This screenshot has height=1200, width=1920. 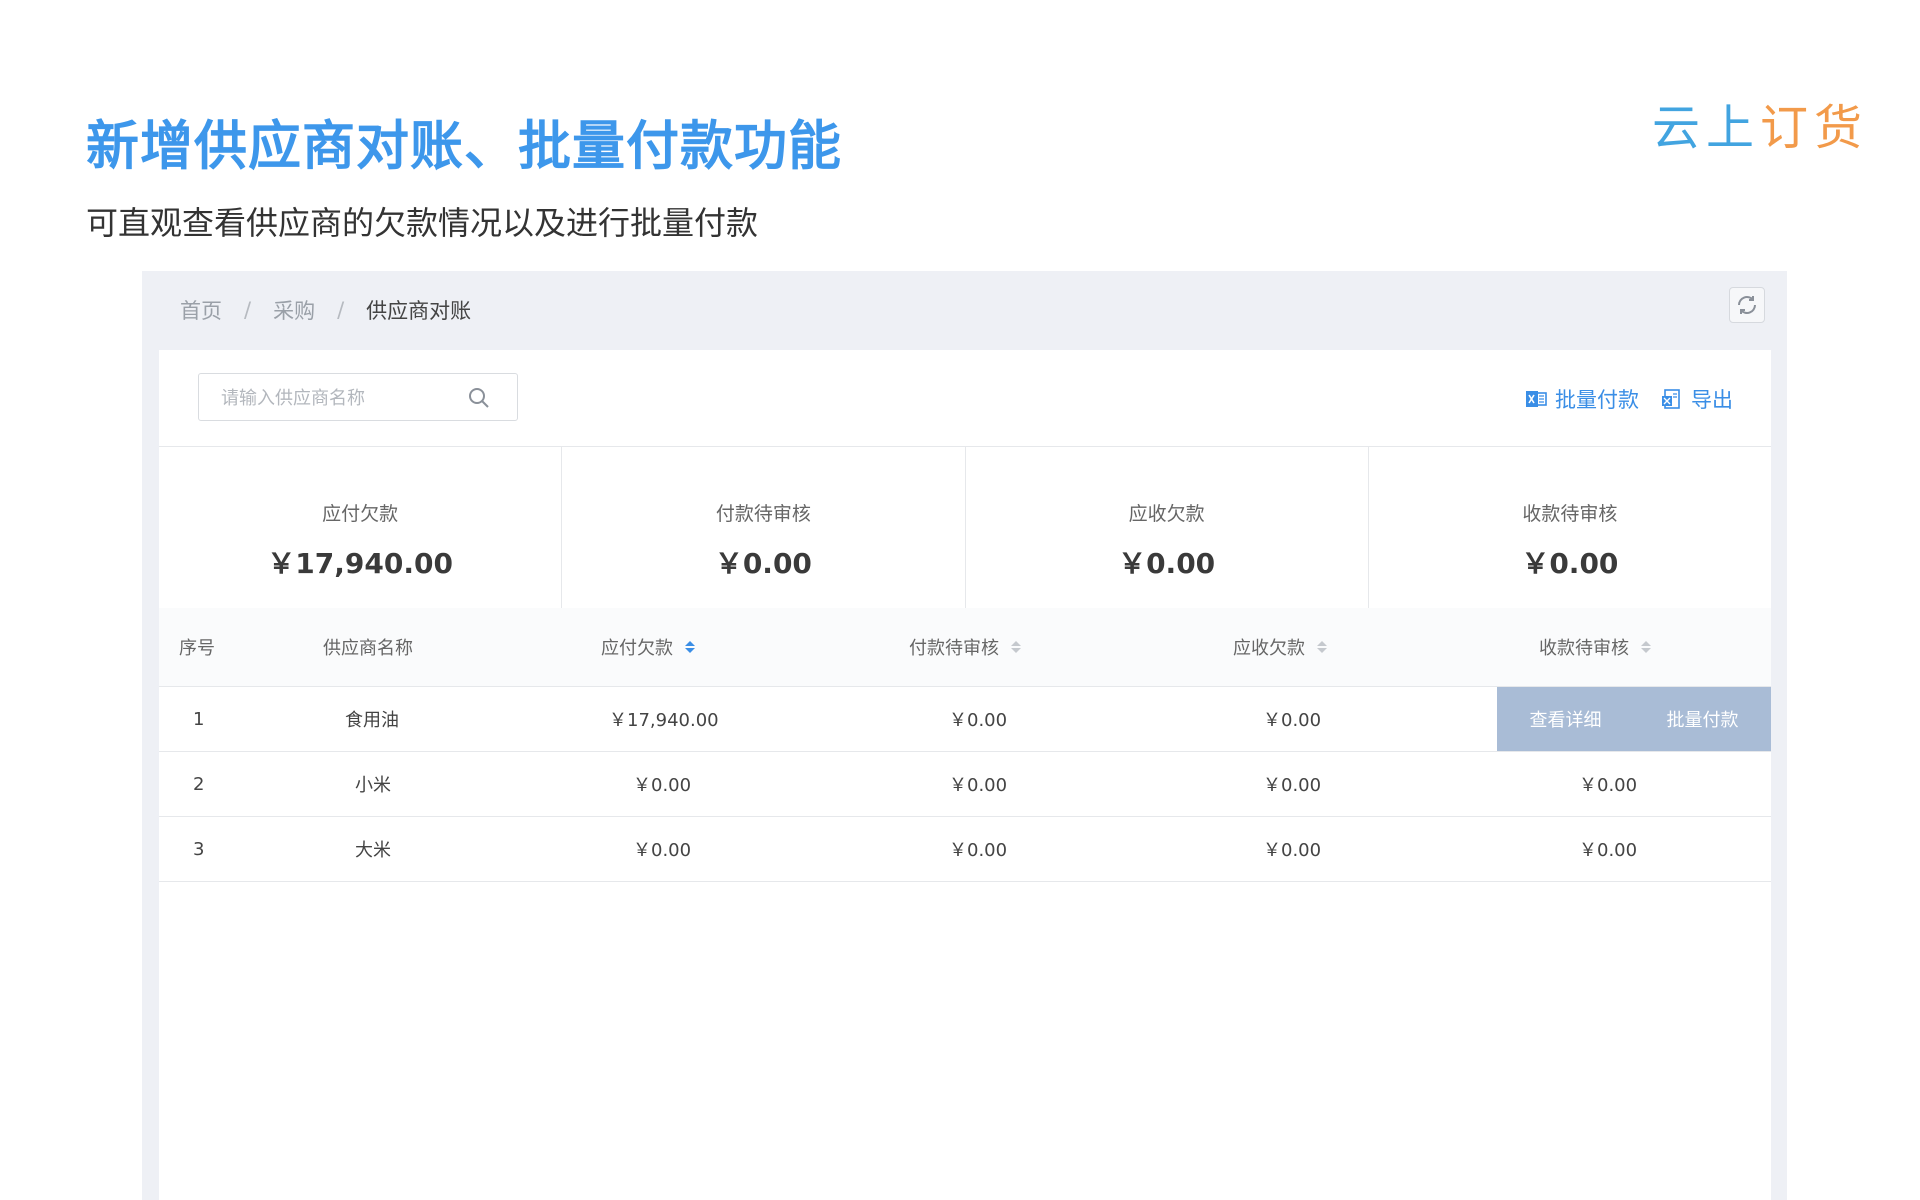 I want to click on brand-logo: 云上订货, so click(x=1760, y=123).